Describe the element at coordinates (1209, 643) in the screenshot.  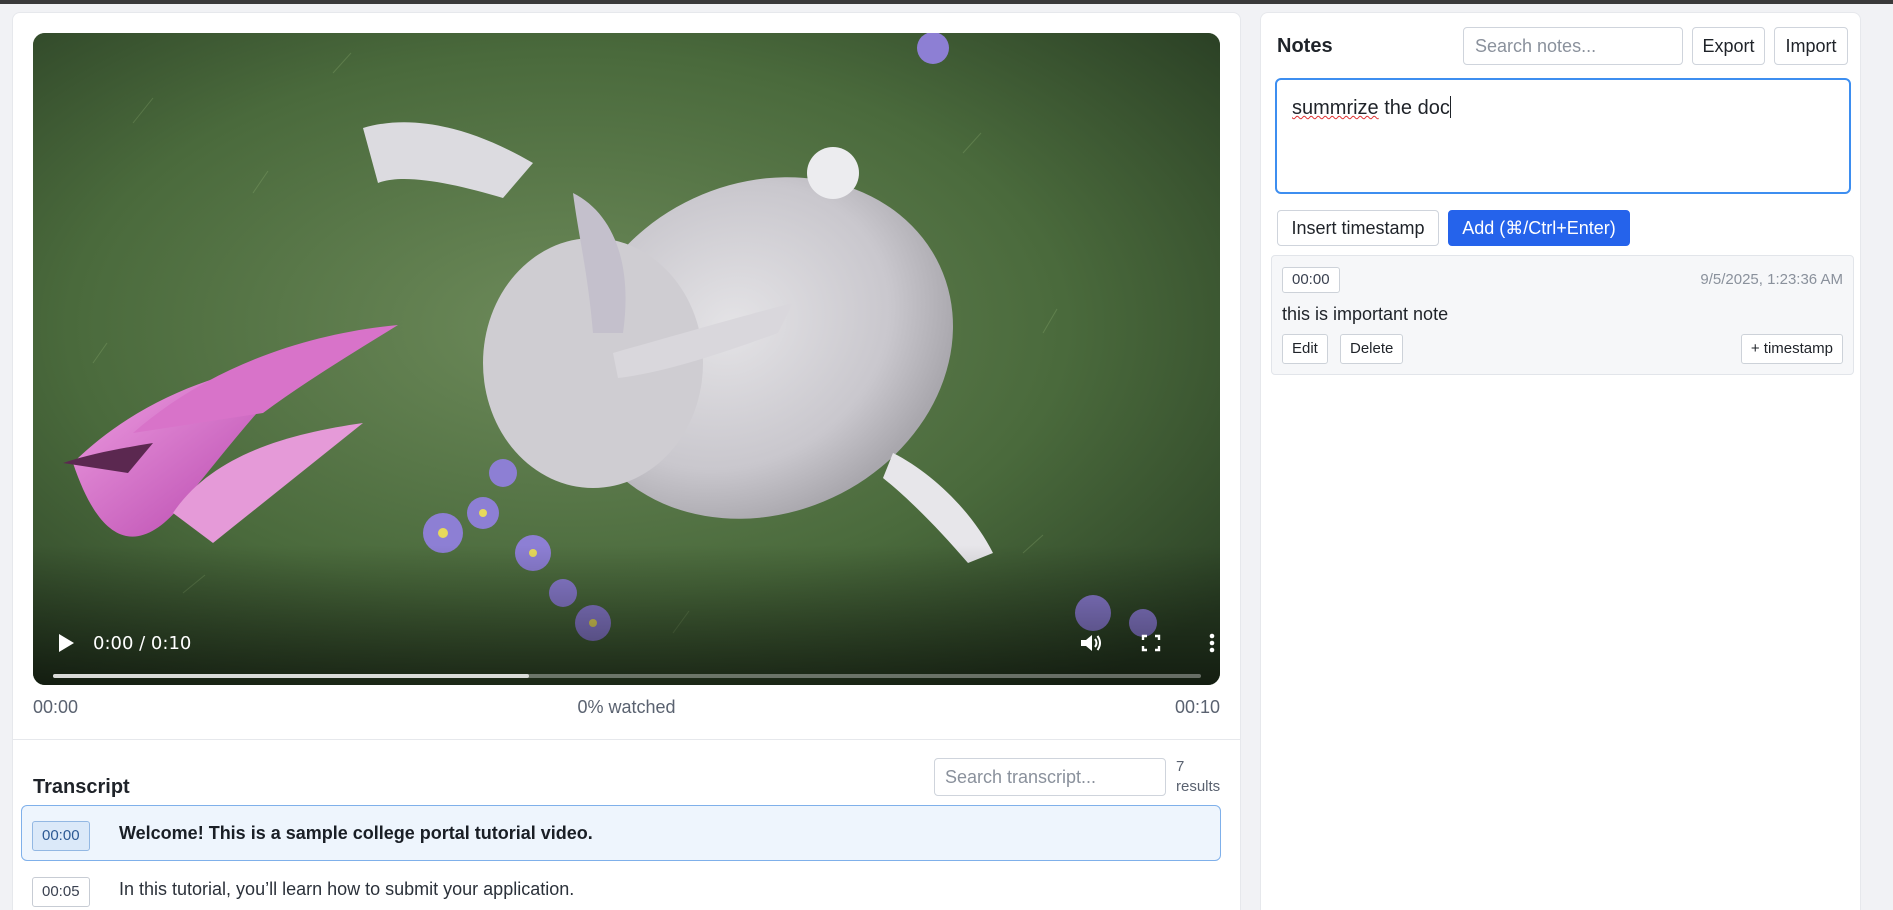
I see `more-options-icon` at that location.